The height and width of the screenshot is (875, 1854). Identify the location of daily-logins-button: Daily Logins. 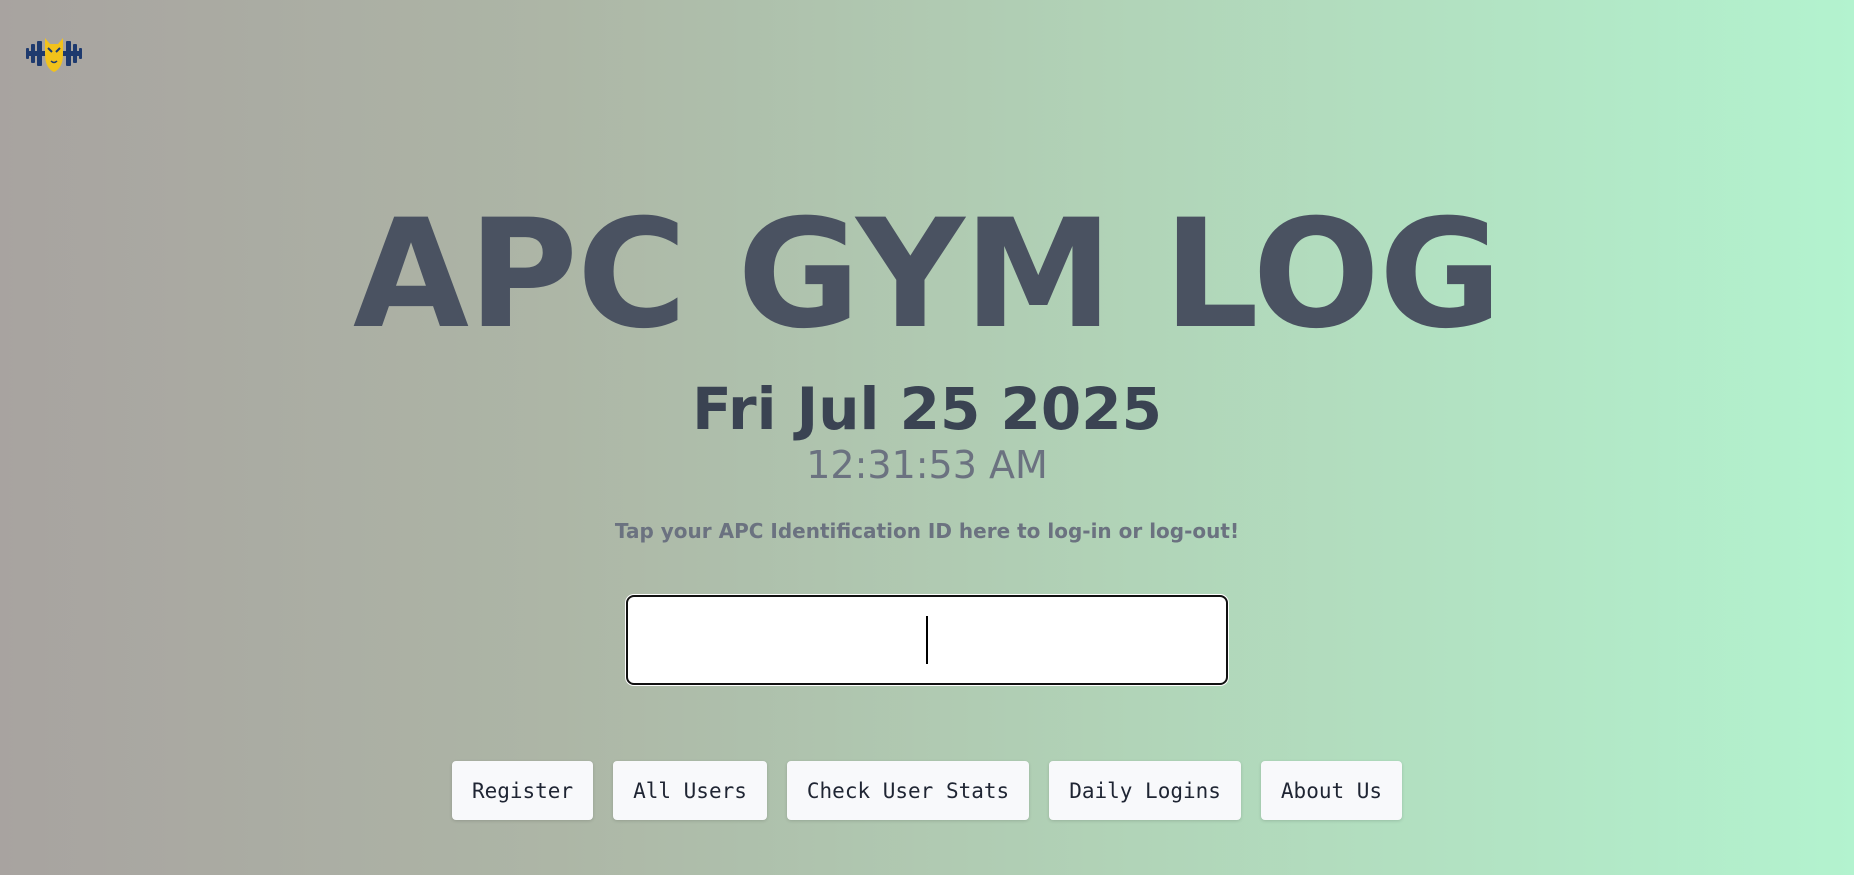
(1145, 790).